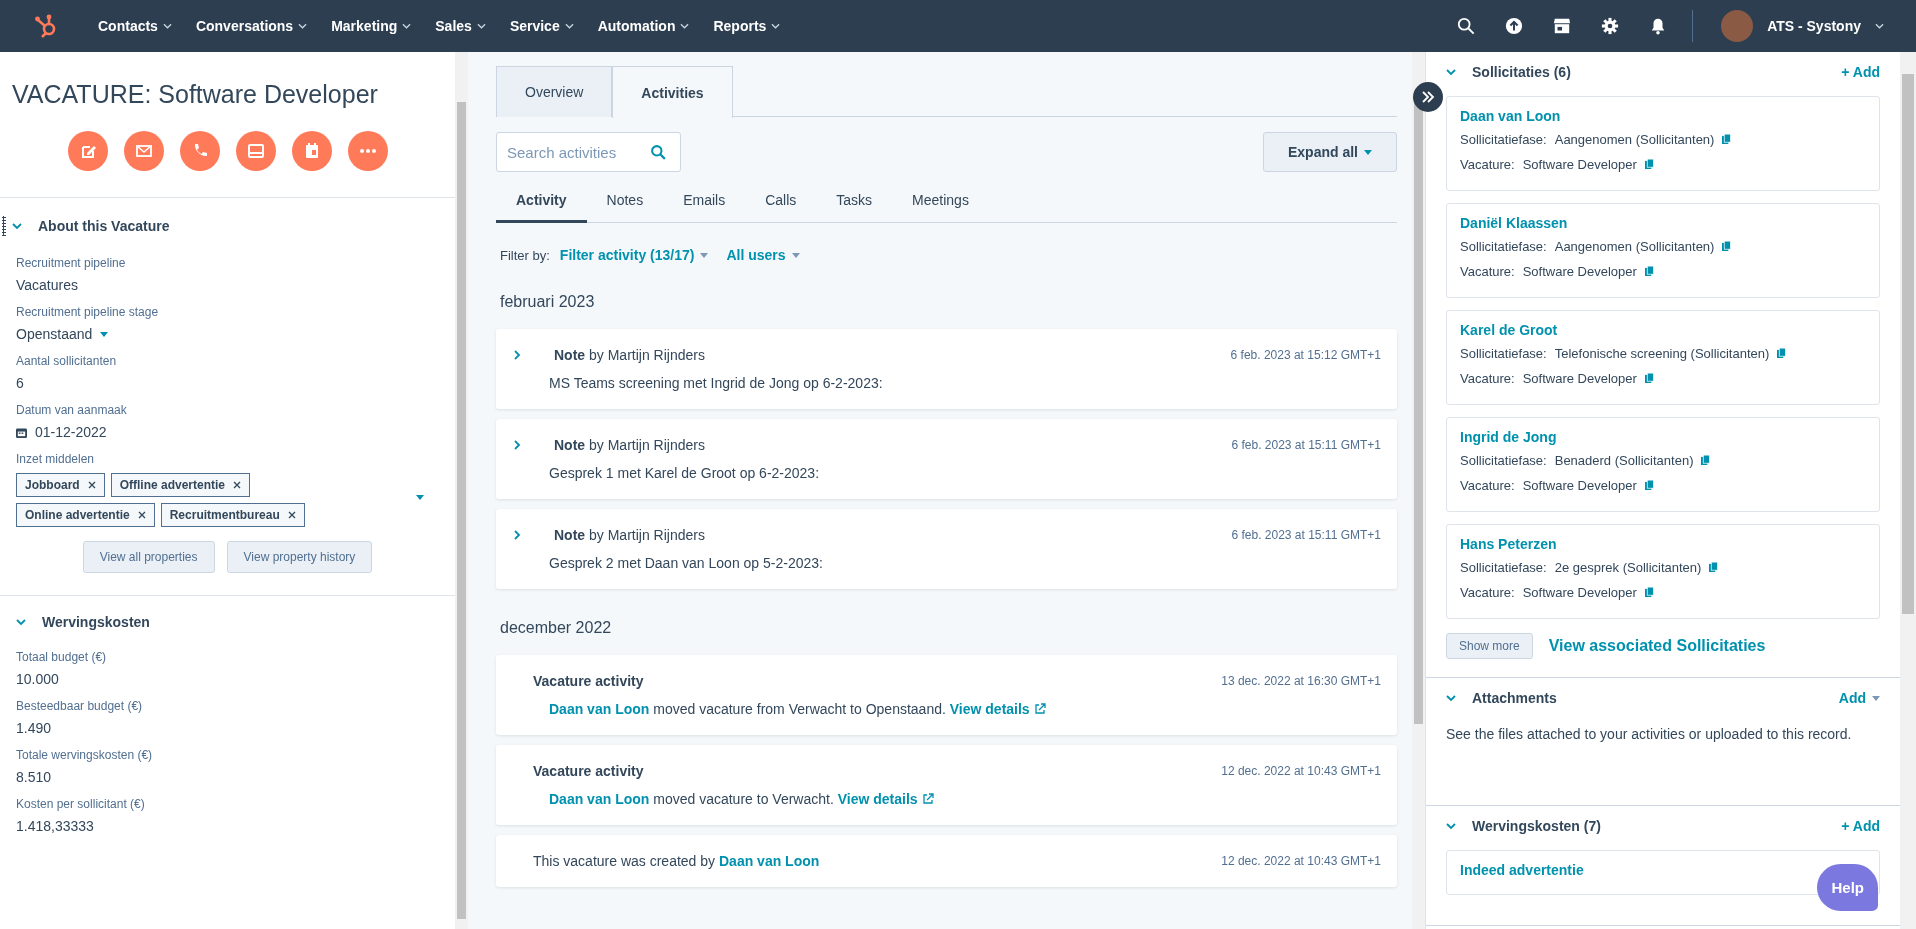  Describe the element at coordinates (46, 26) in the screenshot. I see `sprocket-logo` at that location.